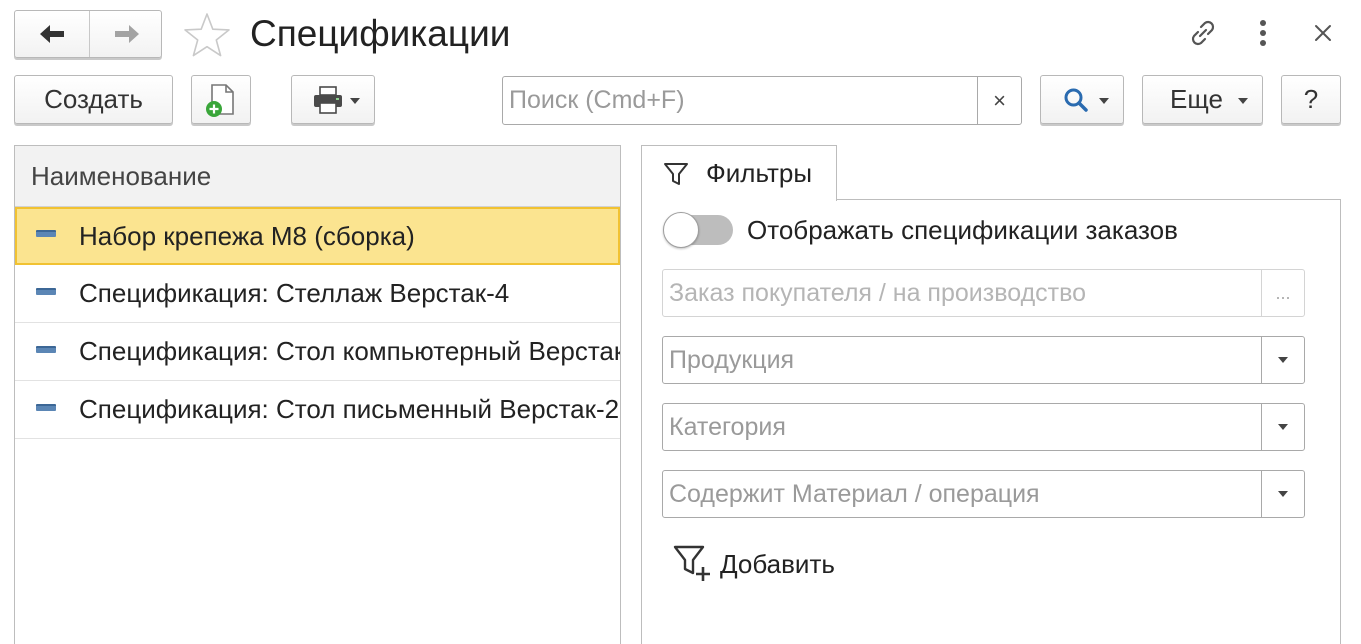  I want to click on row-name: Спецификация: Стол письменный Верстак-2, so click(349, 409).